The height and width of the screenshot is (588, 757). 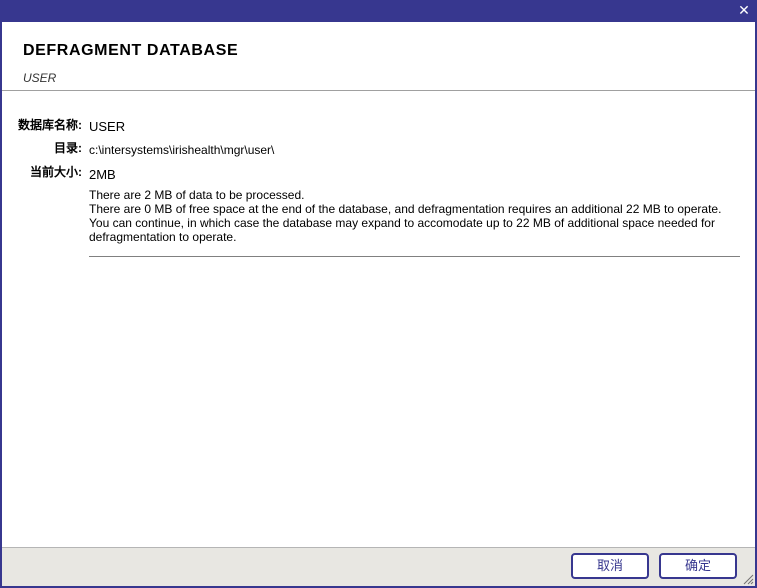 I want to click on current-size-label: 当前大小:, so click(x=56, y=172).